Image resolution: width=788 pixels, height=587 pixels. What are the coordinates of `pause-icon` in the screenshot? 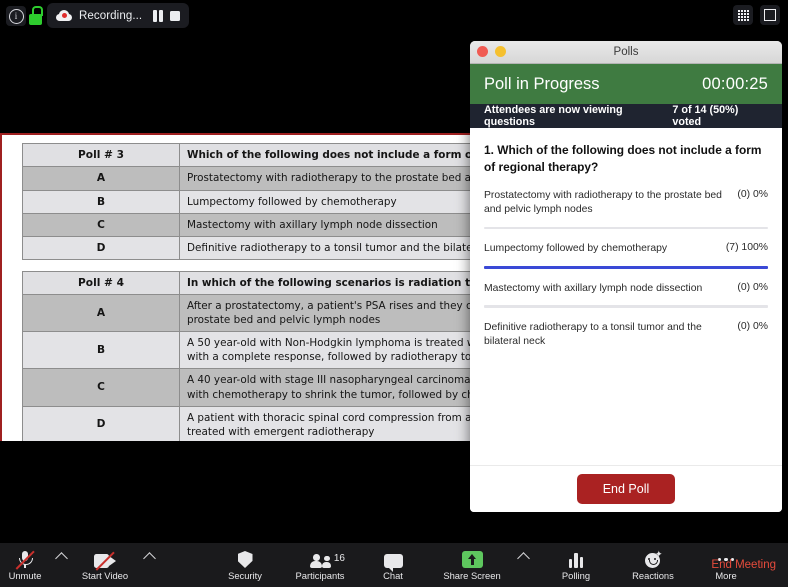 It's located at (158, 15).